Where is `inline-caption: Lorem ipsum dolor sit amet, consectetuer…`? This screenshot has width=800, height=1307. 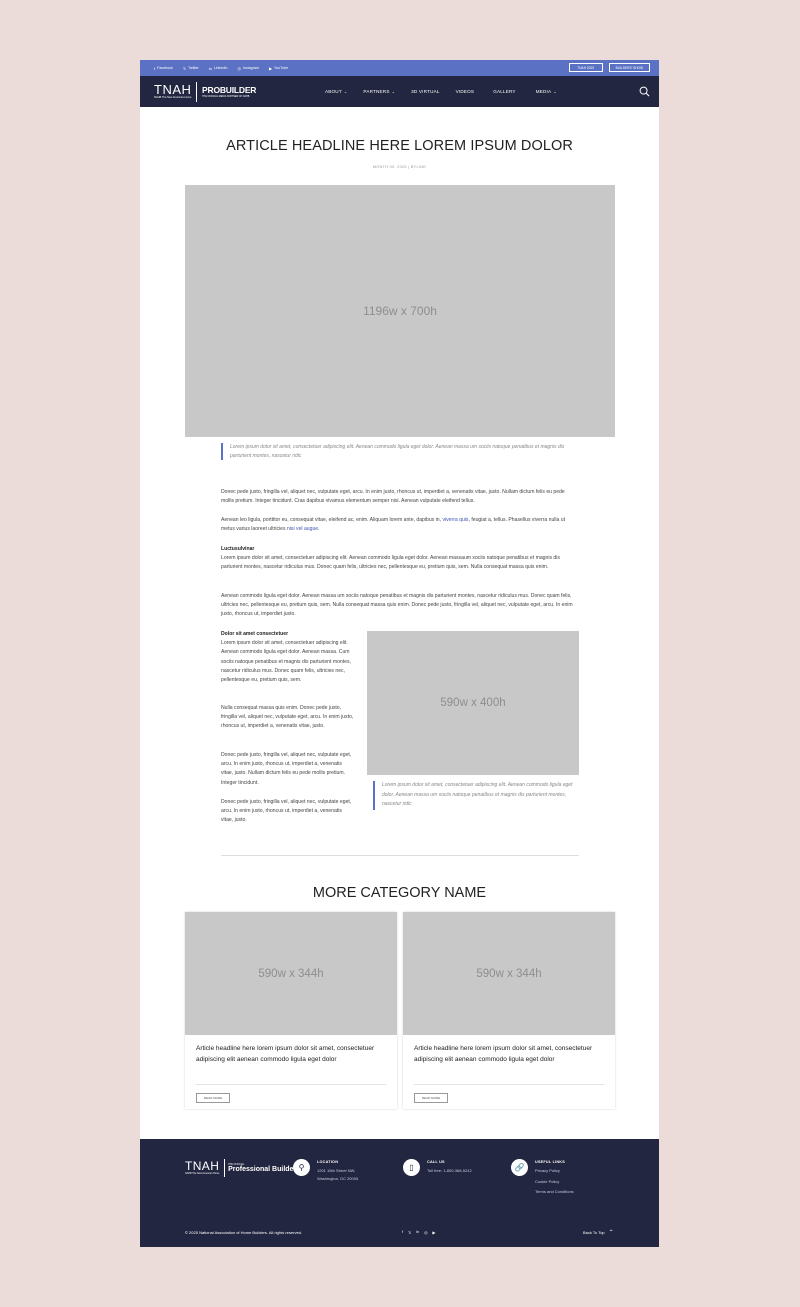
inline-caption: Lorem ipsum dolor sit amet, consectetuer… is located at coordinates (473, 796).